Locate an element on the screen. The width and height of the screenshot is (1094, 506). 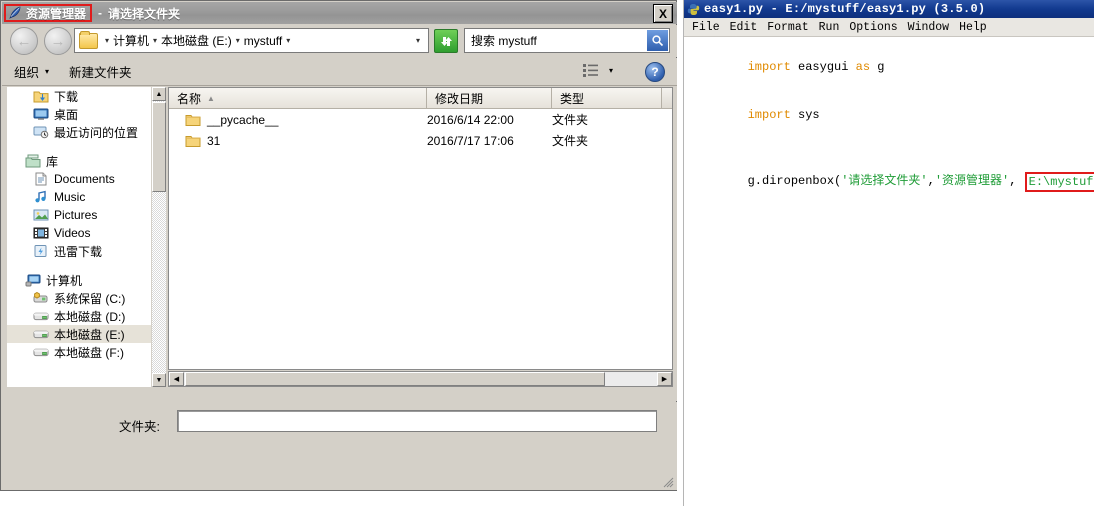
file-list-header: 名称 ▲ 修改日期 类型 is located at coordinates (420, 98).